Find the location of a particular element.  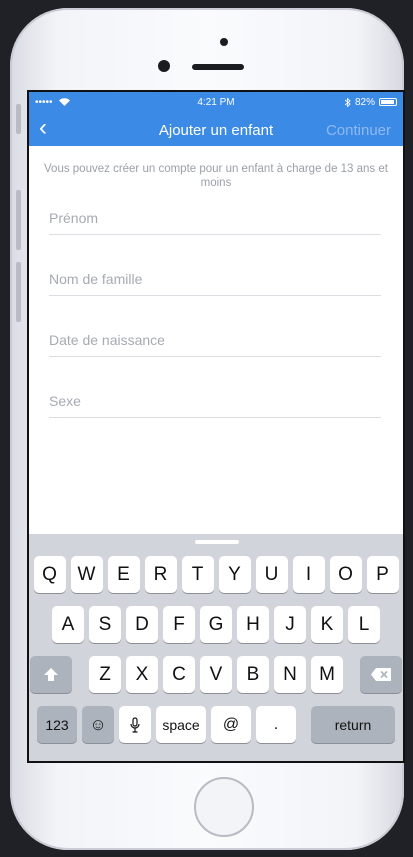

microphone-key is located at coordinates (135, 724).